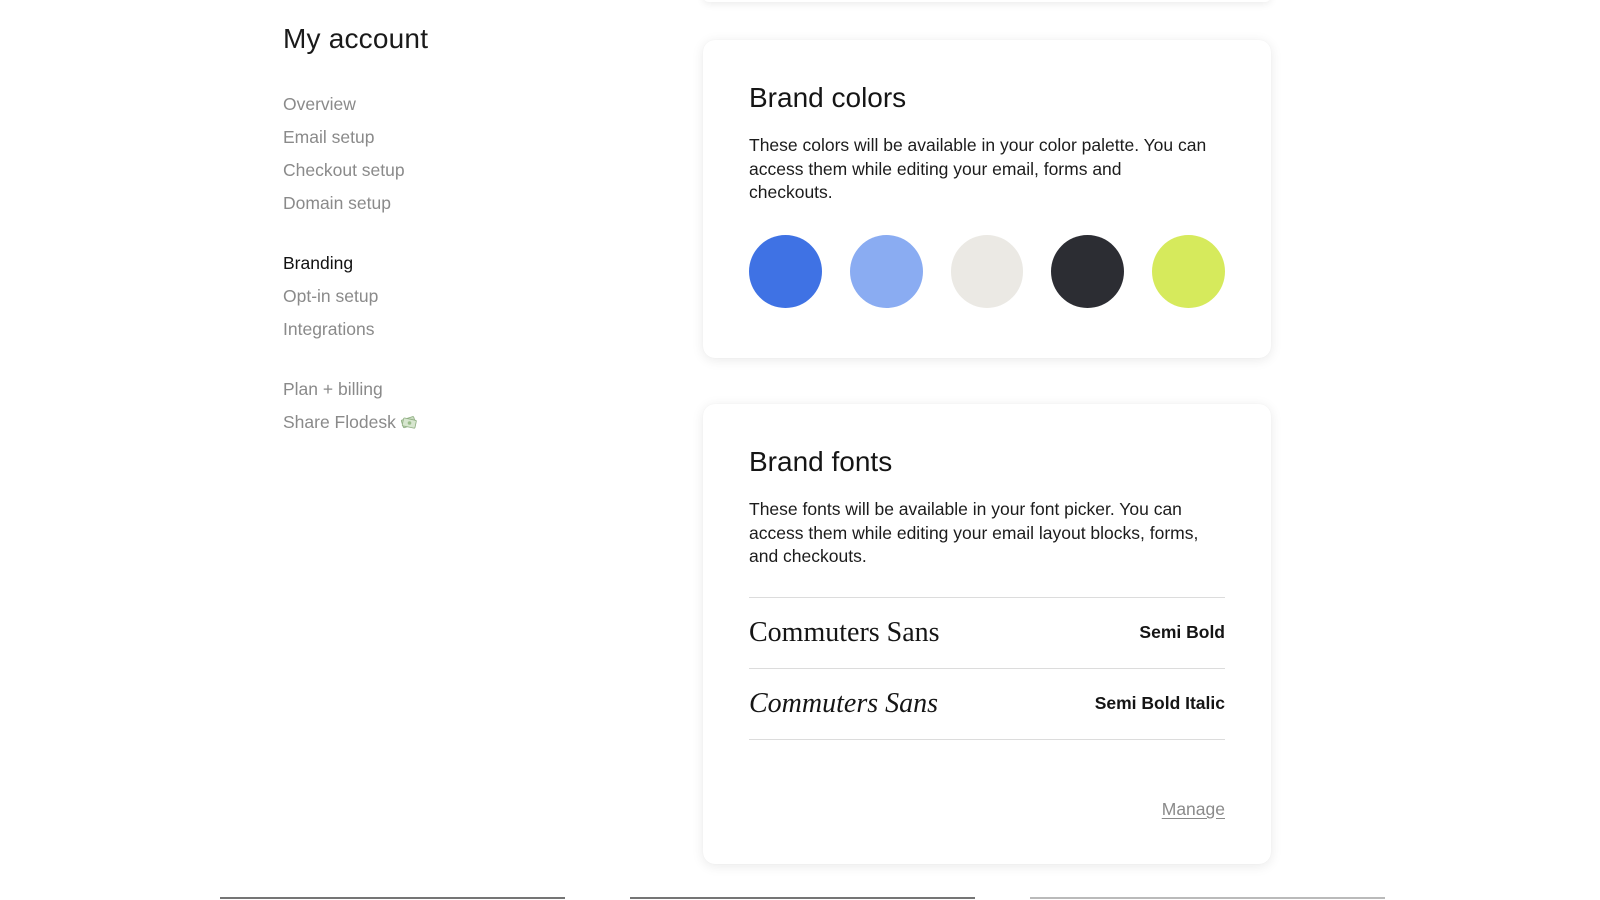 This screenshot has height=900, width=1600. Describe the element at coordinates (433, 422) in the screenshot. I see `sidebar-item-share-flodesk: Share Flodesk` at that location.